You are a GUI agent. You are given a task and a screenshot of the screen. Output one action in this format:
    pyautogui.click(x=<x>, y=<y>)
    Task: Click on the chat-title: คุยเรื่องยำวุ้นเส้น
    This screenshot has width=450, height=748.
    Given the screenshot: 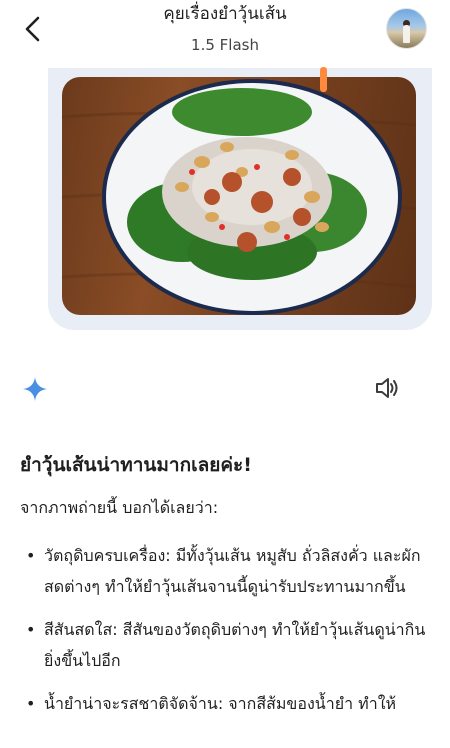 What is the action you would take?
    pyautogui.click(x=225, y=14)
    